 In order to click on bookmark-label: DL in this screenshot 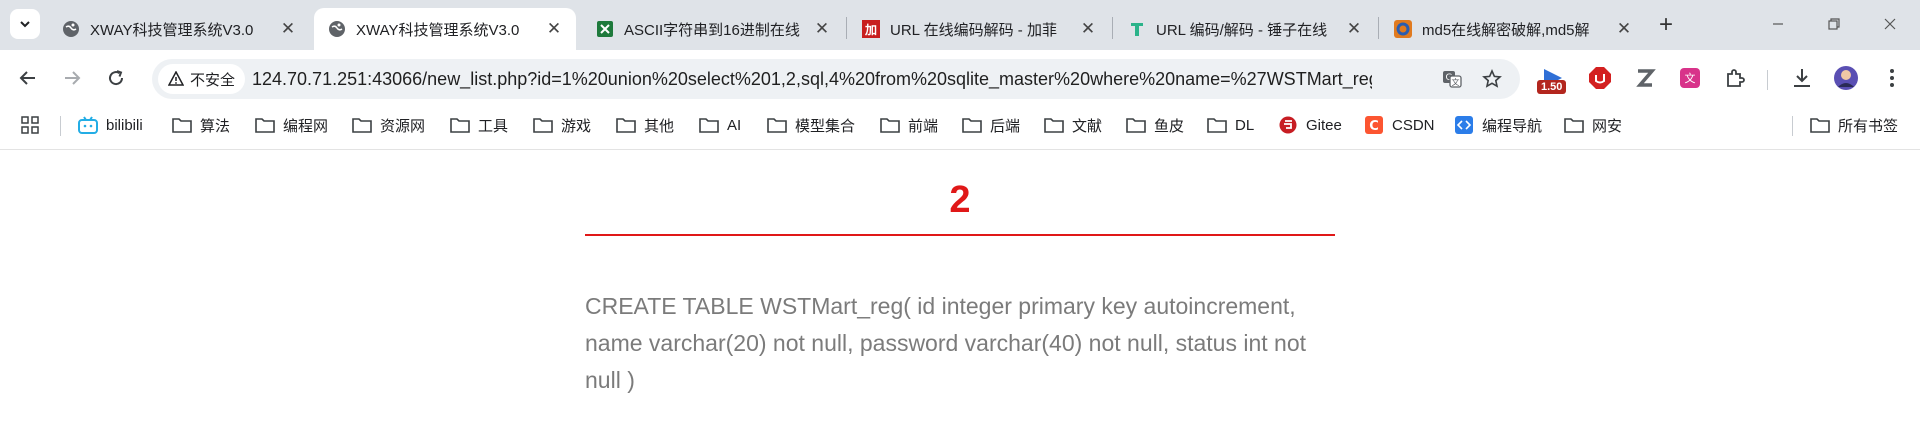, I will do `click(1245, 125)`.